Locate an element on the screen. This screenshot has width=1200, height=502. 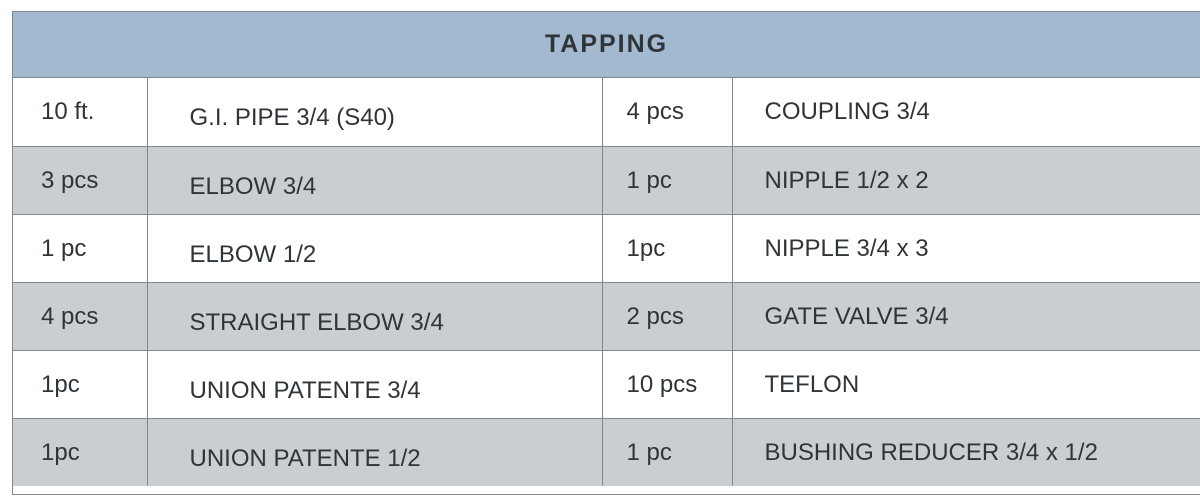
item-cell: TEFLON is located at coordinates (966, 384).